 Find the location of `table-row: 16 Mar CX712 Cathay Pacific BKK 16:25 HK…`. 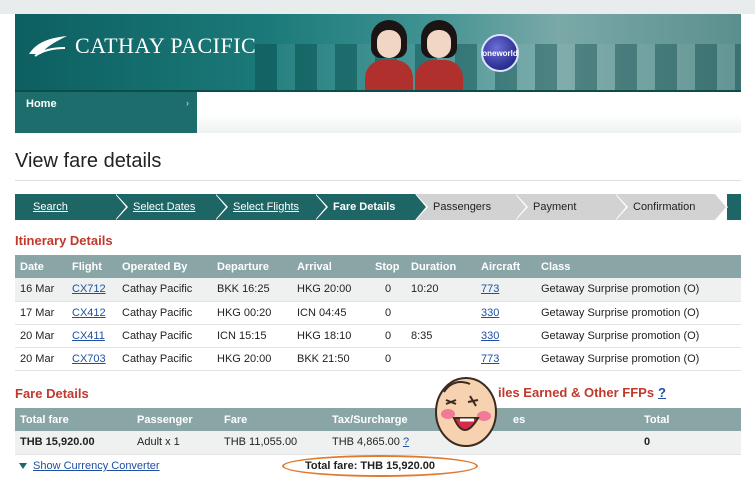

table-row: 16 Mar CX712 Cathay Pacific BKK 16:25 HK… is located at coordinates (378, 290).